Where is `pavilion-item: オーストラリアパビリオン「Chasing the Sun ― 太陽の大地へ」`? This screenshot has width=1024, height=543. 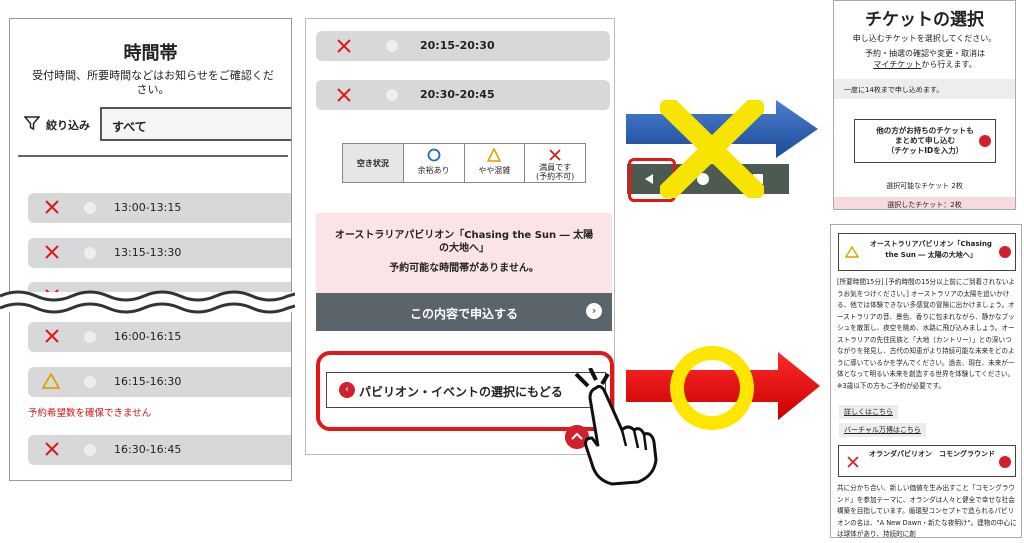
pavilion-item: オーストラリアパビリオン「Chasing the Sun ― 太陽の大地へ」 is located at coordinates (927, 252).